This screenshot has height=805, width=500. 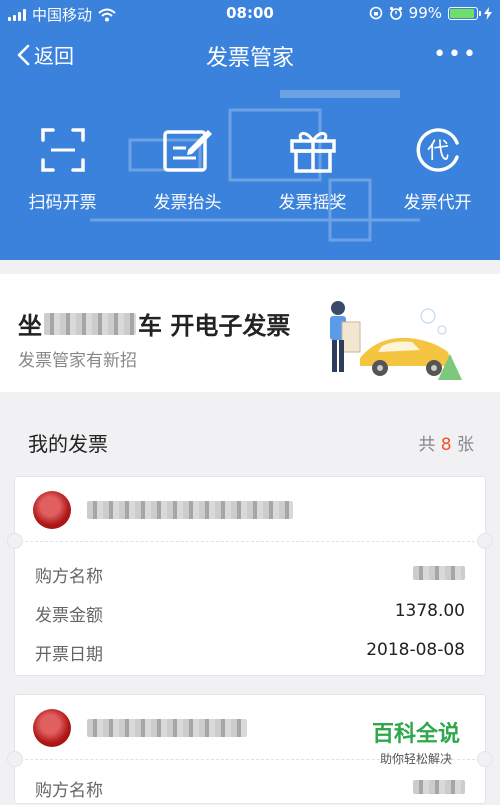 What do you see at coordinates (312, 152) in the screenshot?
I see `gift-icon` at bounding box center [312, 152].